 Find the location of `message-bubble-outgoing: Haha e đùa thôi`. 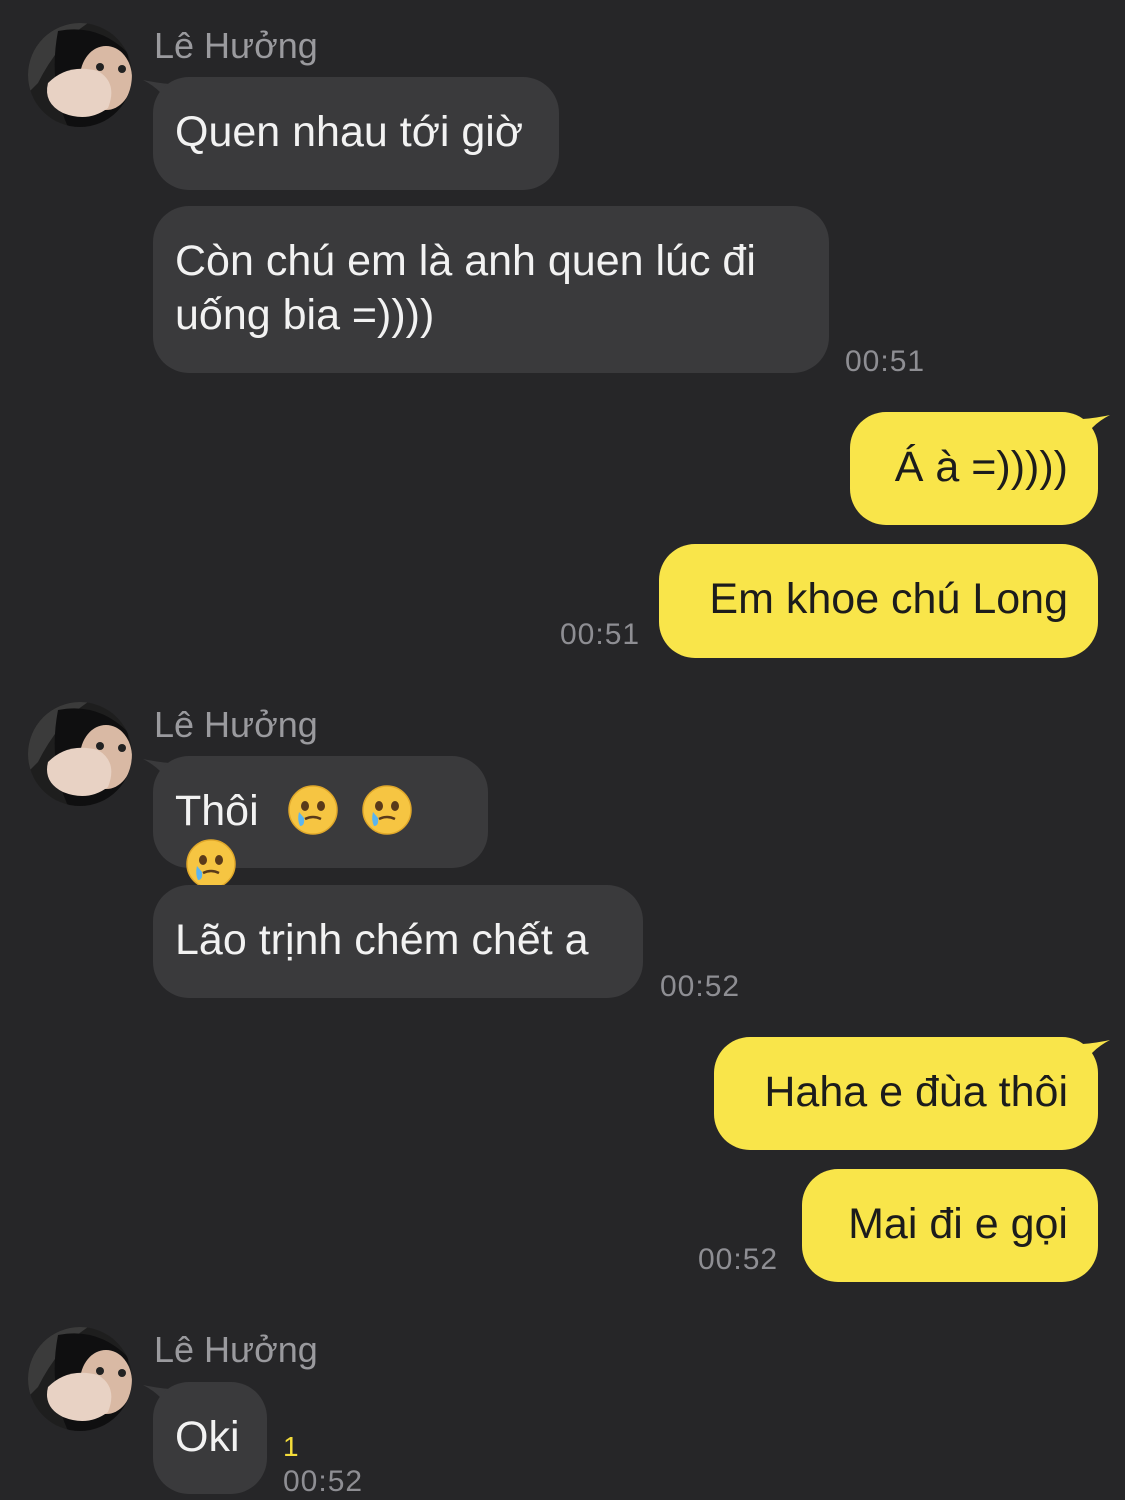

message-bubble-outgoing: Haha e đùa thôi is located at coordinates (906, 1093).